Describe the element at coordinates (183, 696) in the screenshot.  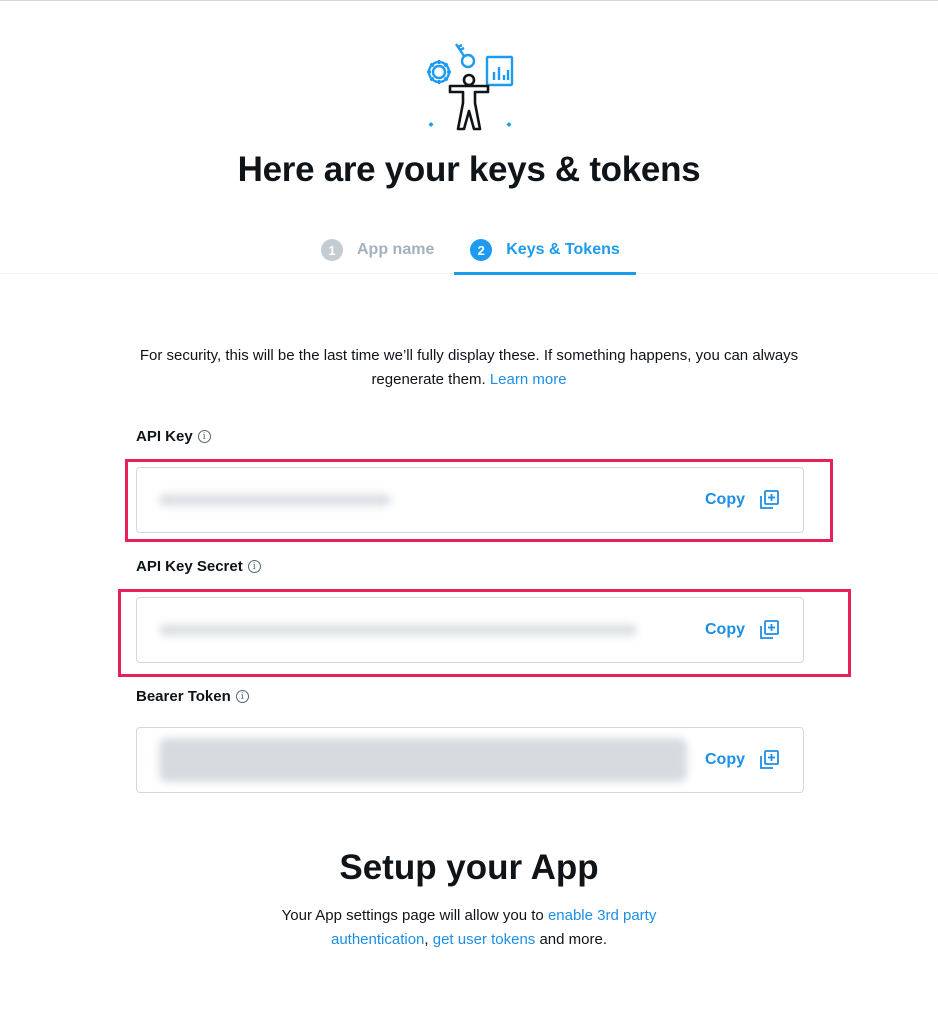
I see `field-label-text: Bearer Token` at that location.